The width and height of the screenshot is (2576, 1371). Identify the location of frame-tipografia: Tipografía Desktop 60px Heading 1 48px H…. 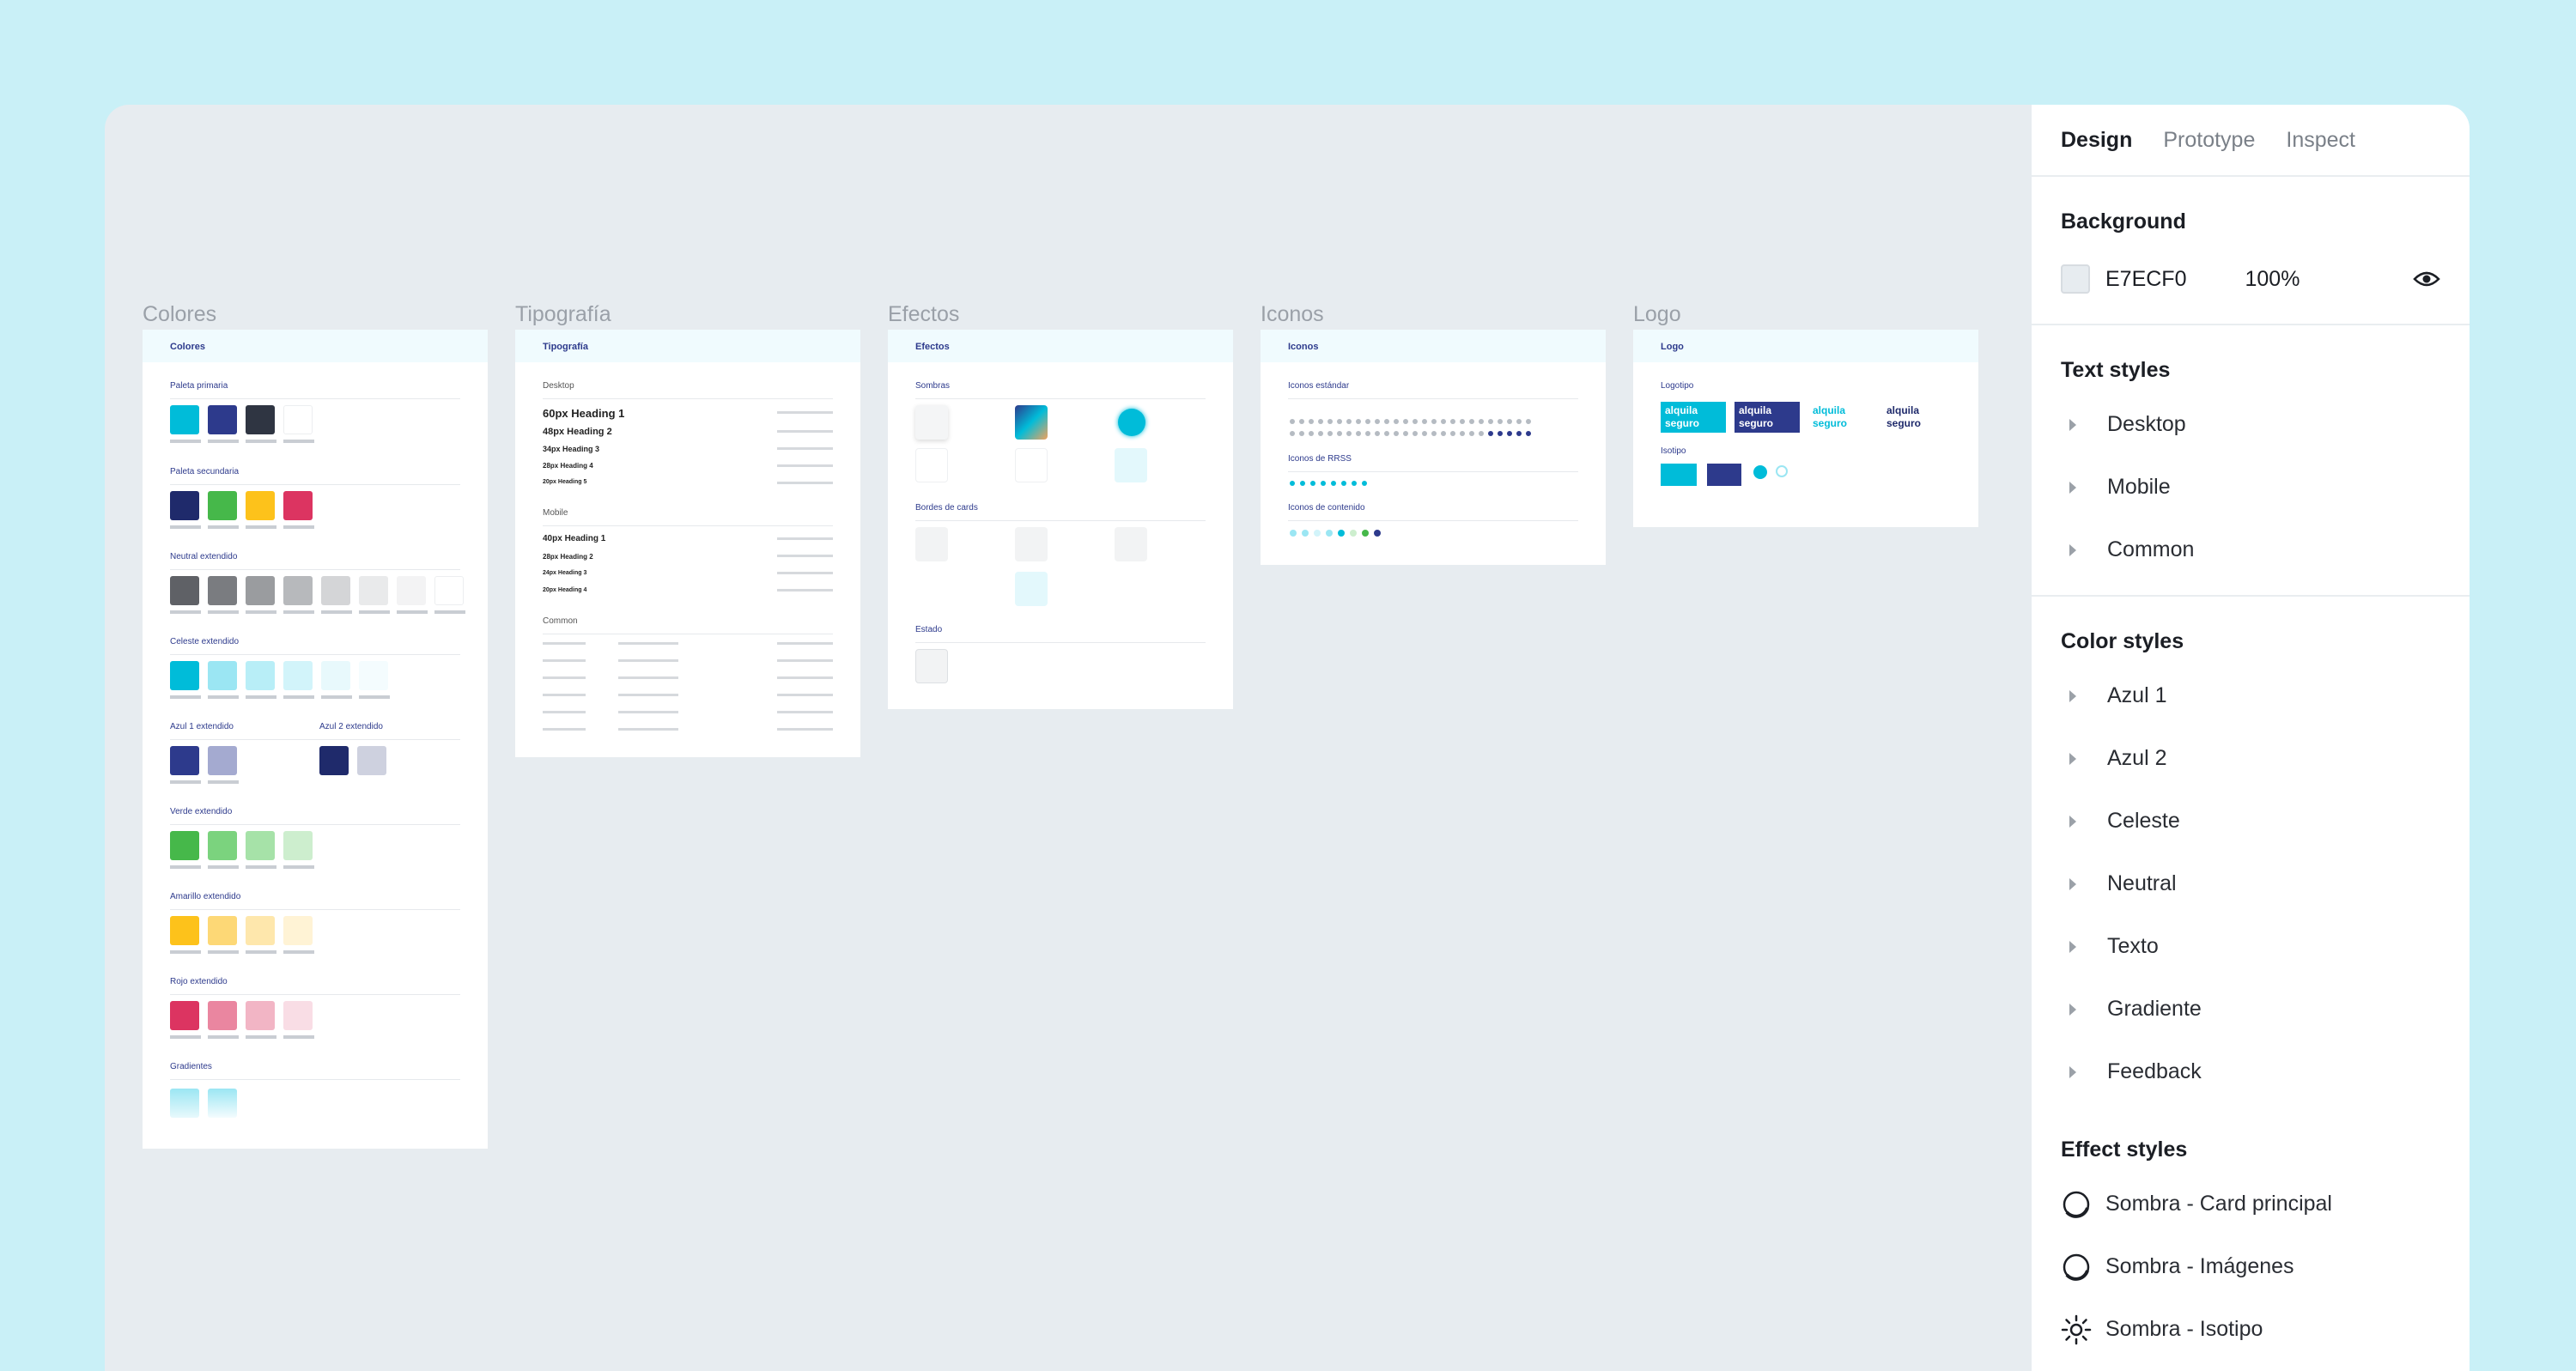
(687, 543).